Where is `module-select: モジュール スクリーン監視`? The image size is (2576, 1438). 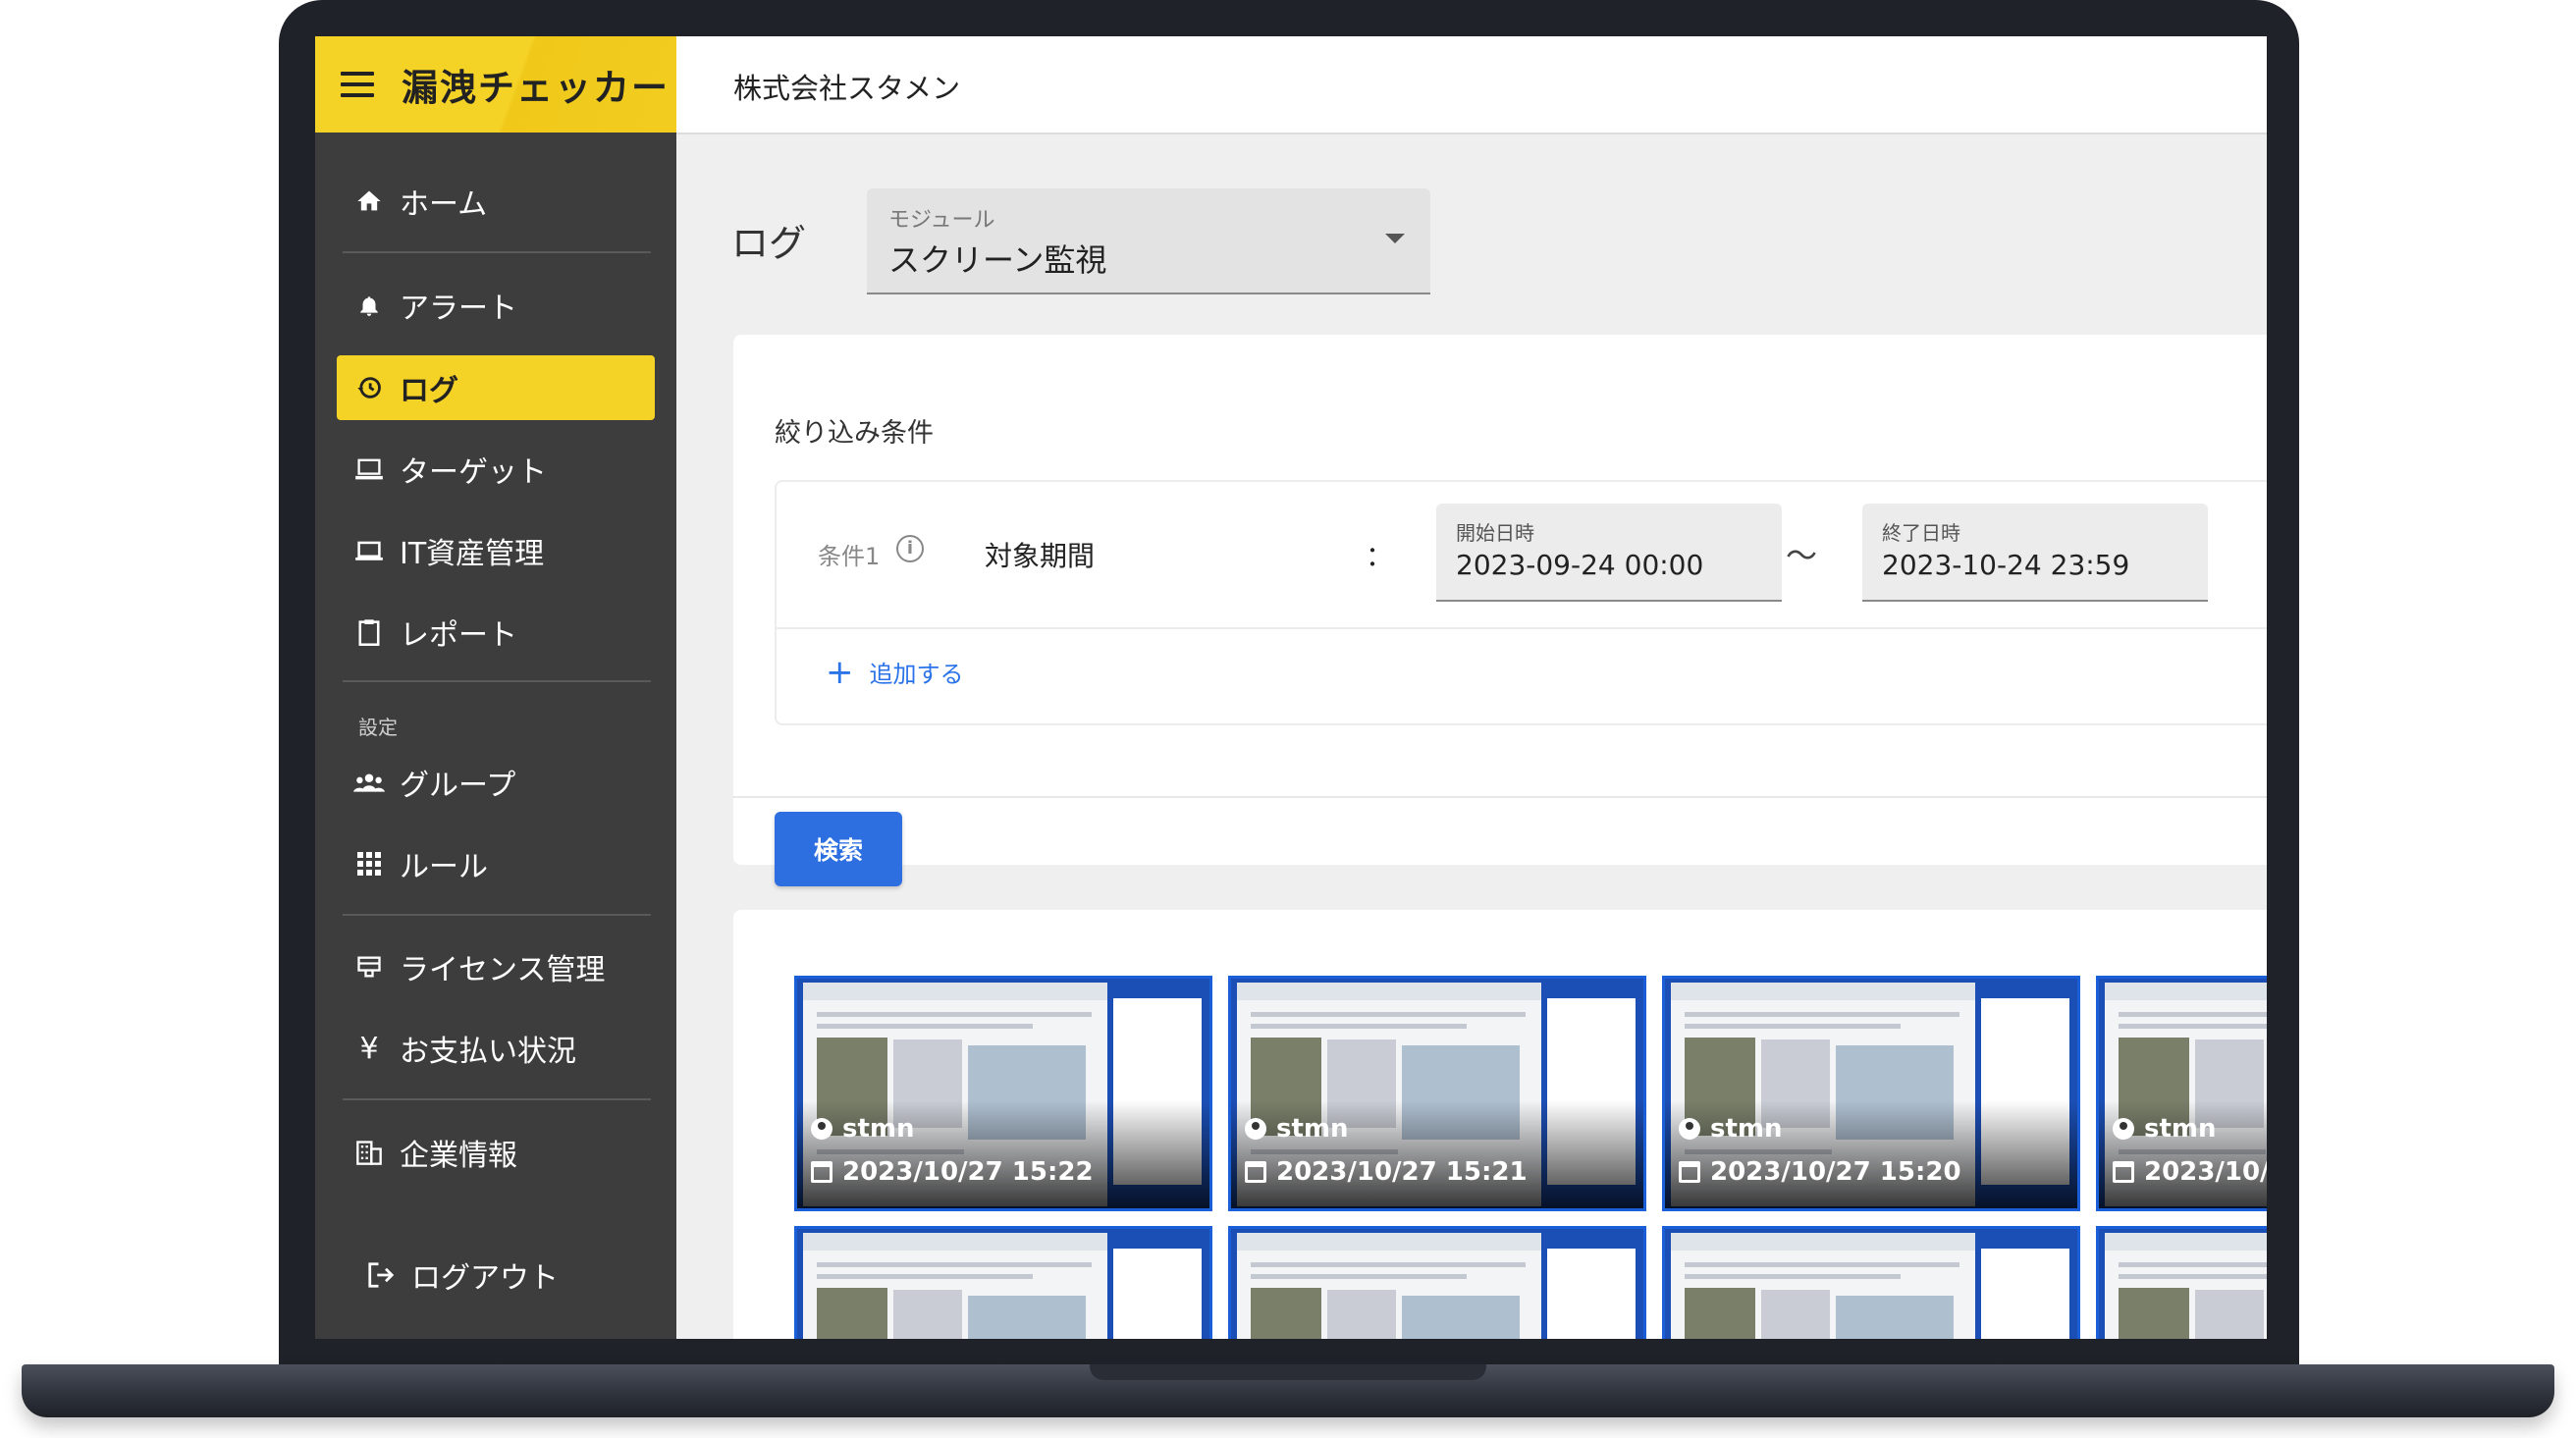 module-select: モジュール スクリーン監視 is located at coordinates (1148, 241).